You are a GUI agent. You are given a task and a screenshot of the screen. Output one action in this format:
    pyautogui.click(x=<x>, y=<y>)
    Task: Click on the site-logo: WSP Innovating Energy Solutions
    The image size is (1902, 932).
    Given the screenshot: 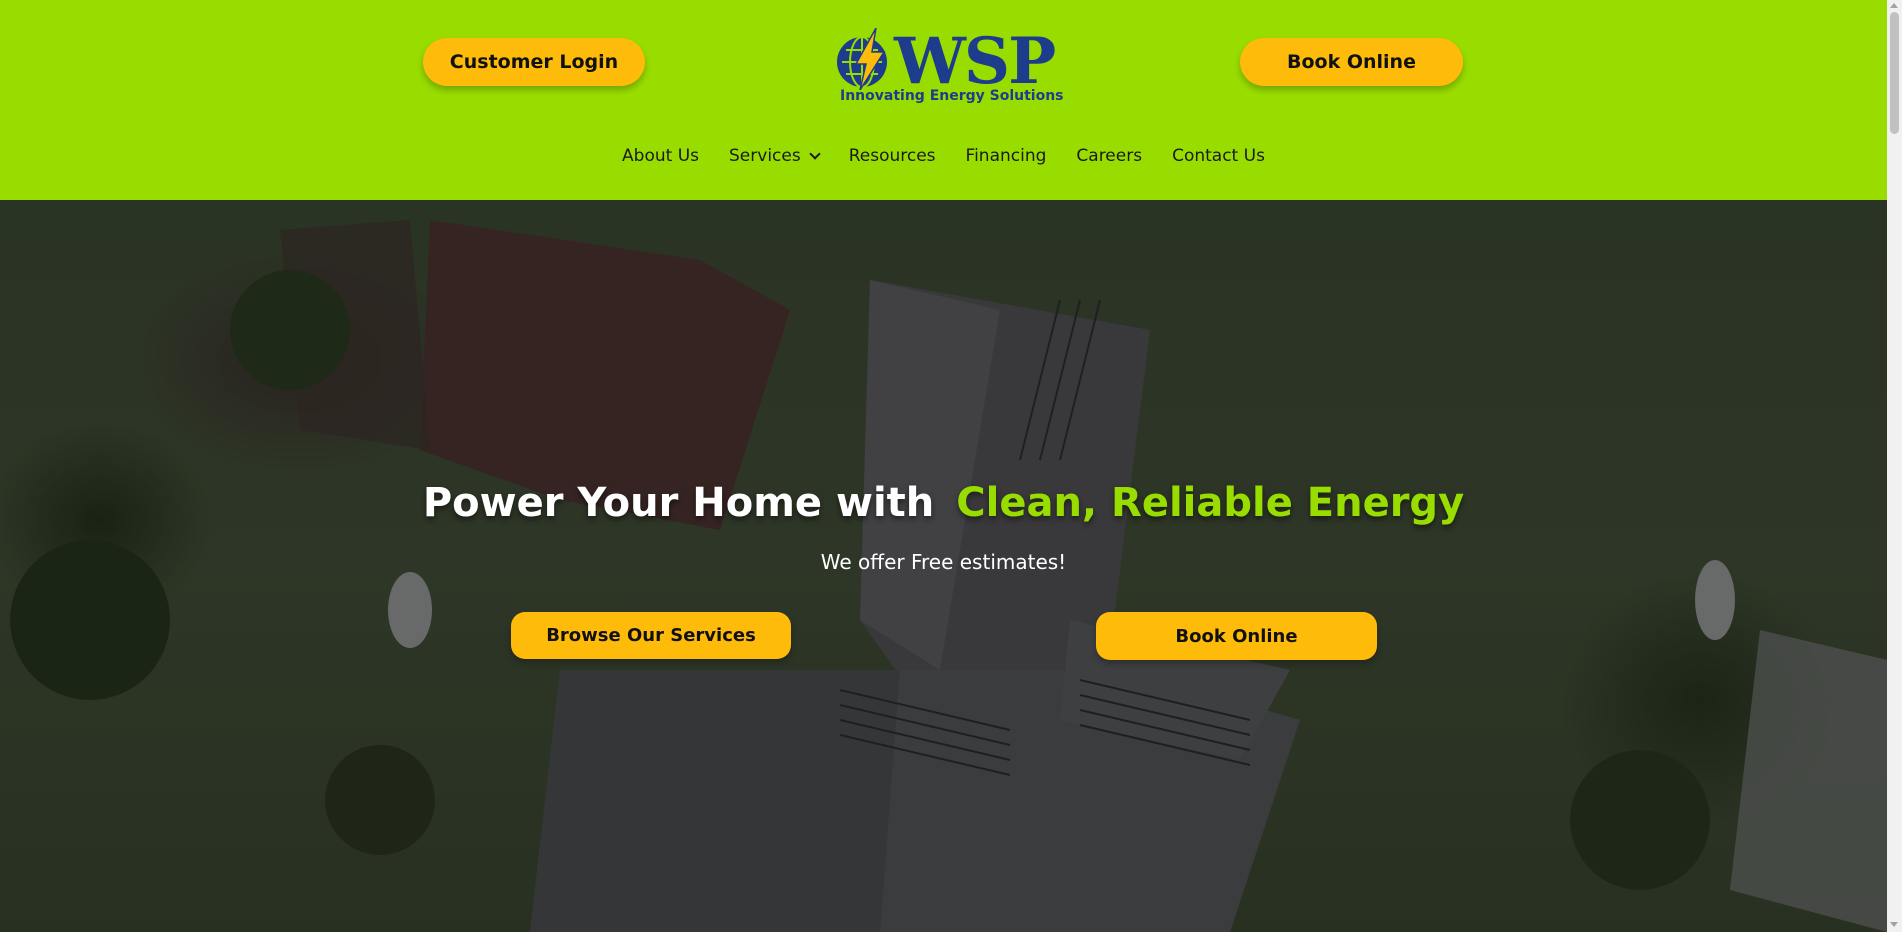 What is the action you would take?
    pyautogui.click(x=949, y=64)
    